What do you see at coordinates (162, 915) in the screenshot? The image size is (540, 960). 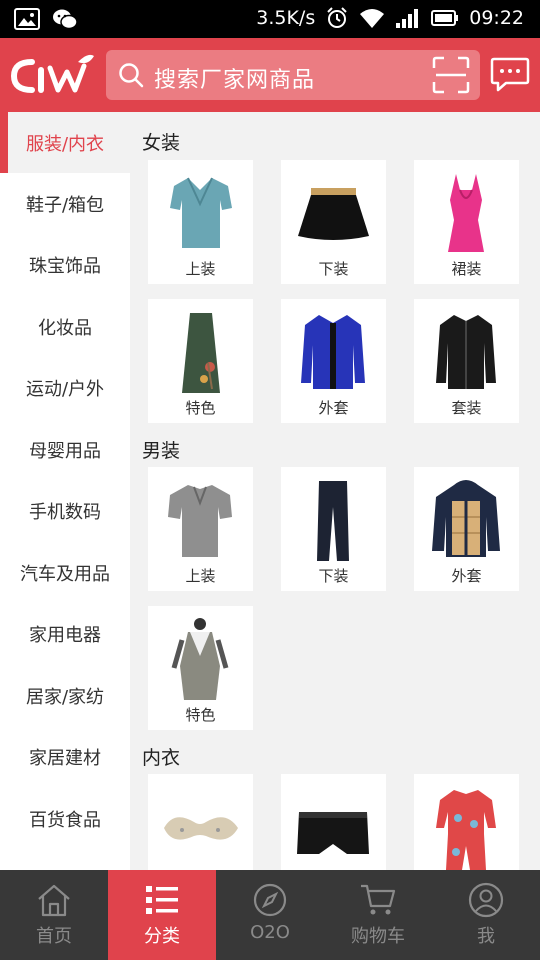 I see `nav-category: 分类` at bounding box center [162, 915].